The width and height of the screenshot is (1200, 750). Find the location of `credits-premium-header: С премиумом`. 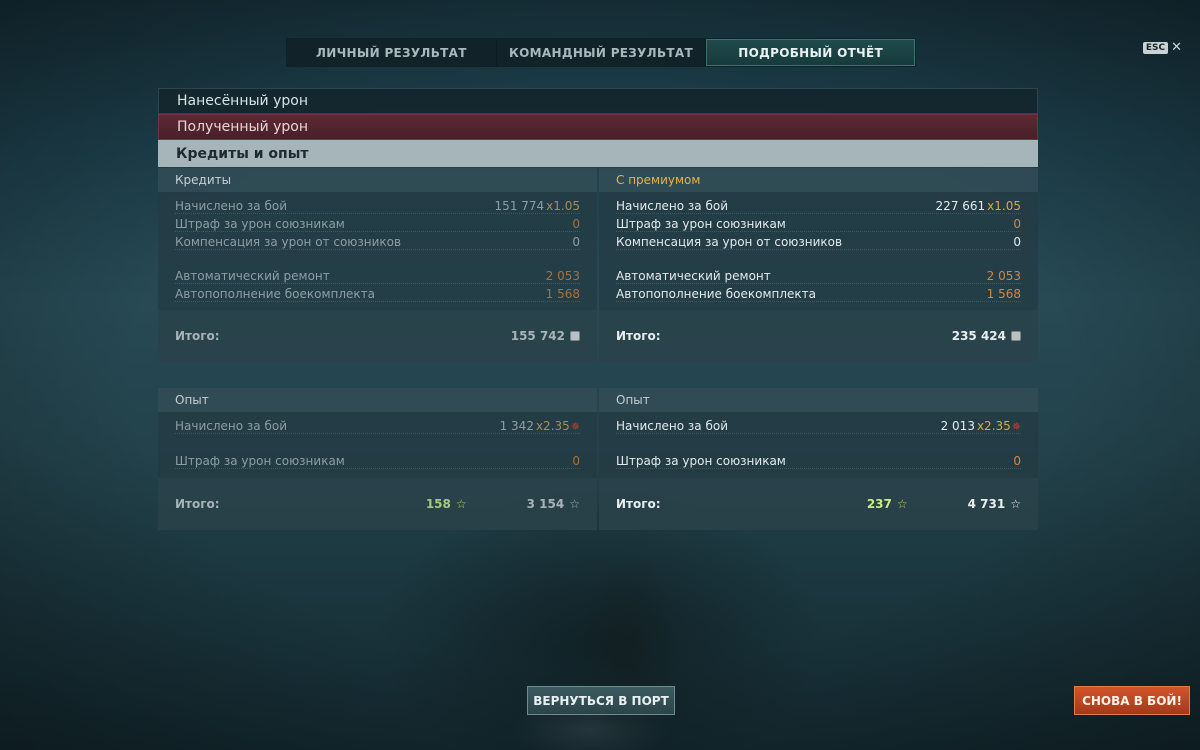

credits-premium-header: С премиумом is located at coordinates (818, 180).